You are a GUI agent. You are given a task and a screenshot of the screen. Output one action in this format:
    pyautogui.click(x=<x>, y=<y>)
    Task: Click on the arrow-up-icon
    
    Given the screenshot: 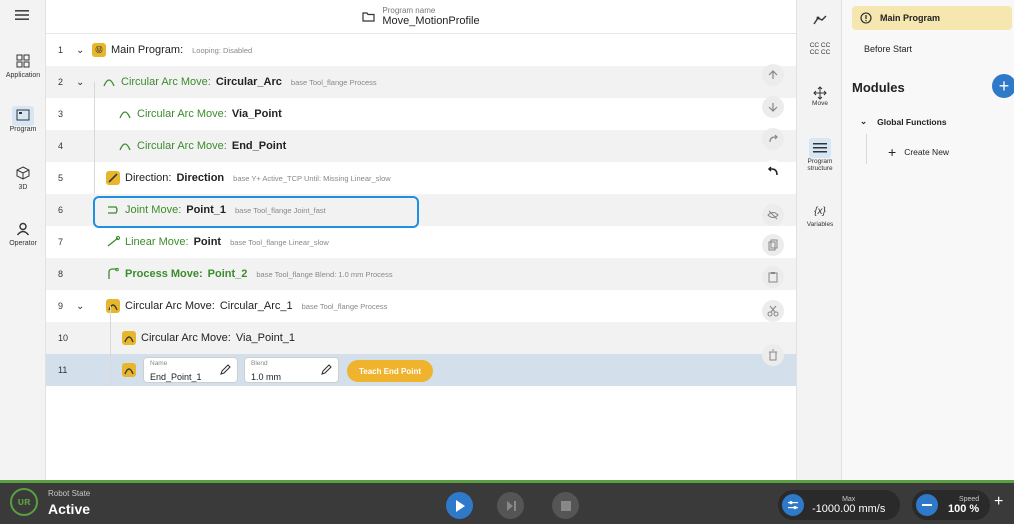 What is the action you would take?
    pyautogui.click(x=773, y=74)
    